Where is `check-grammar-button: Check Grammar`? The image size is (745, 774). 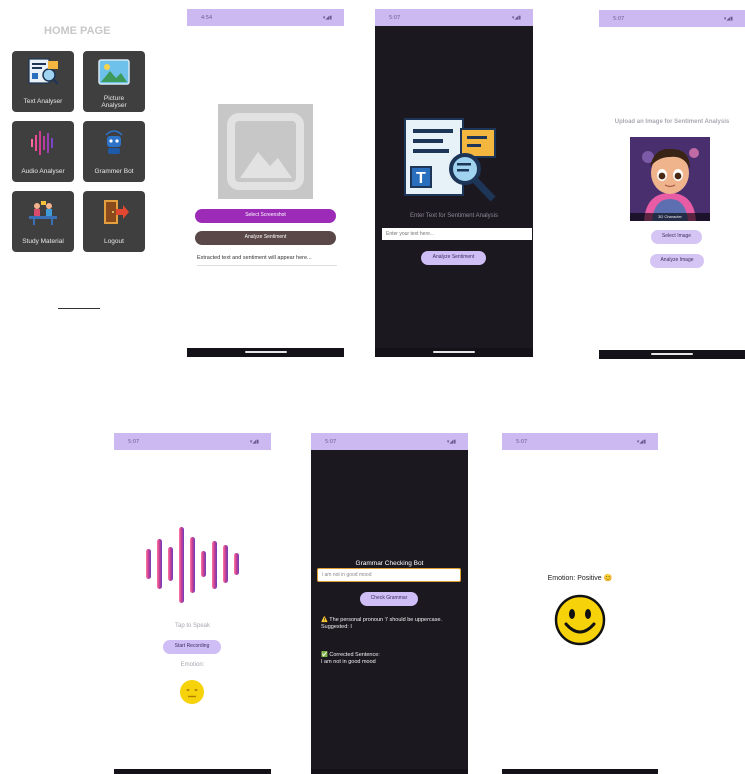 check-grammar-button: Check Grammar is located at coordinates (389, 599).